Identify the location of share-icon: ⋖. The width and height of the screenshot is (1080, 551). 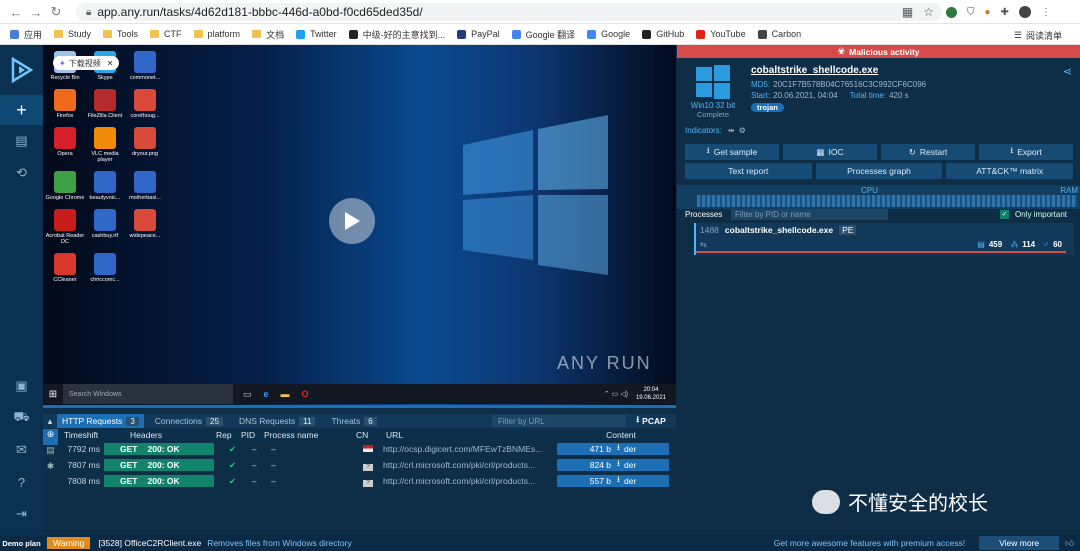
(1067, 71).